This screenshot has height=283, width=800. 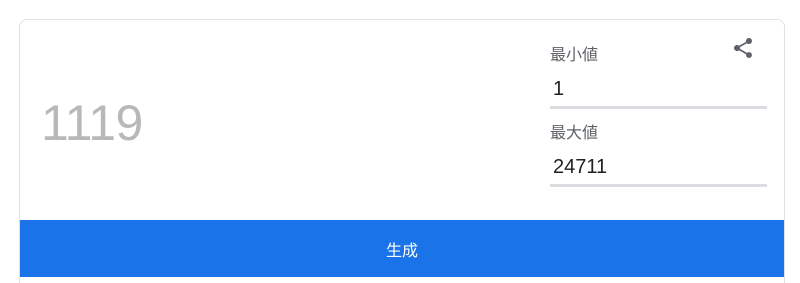 What do you see at coordinates (658, 92) in the screenshot?
I see `min-value-input` at bounding box center [658, 92].